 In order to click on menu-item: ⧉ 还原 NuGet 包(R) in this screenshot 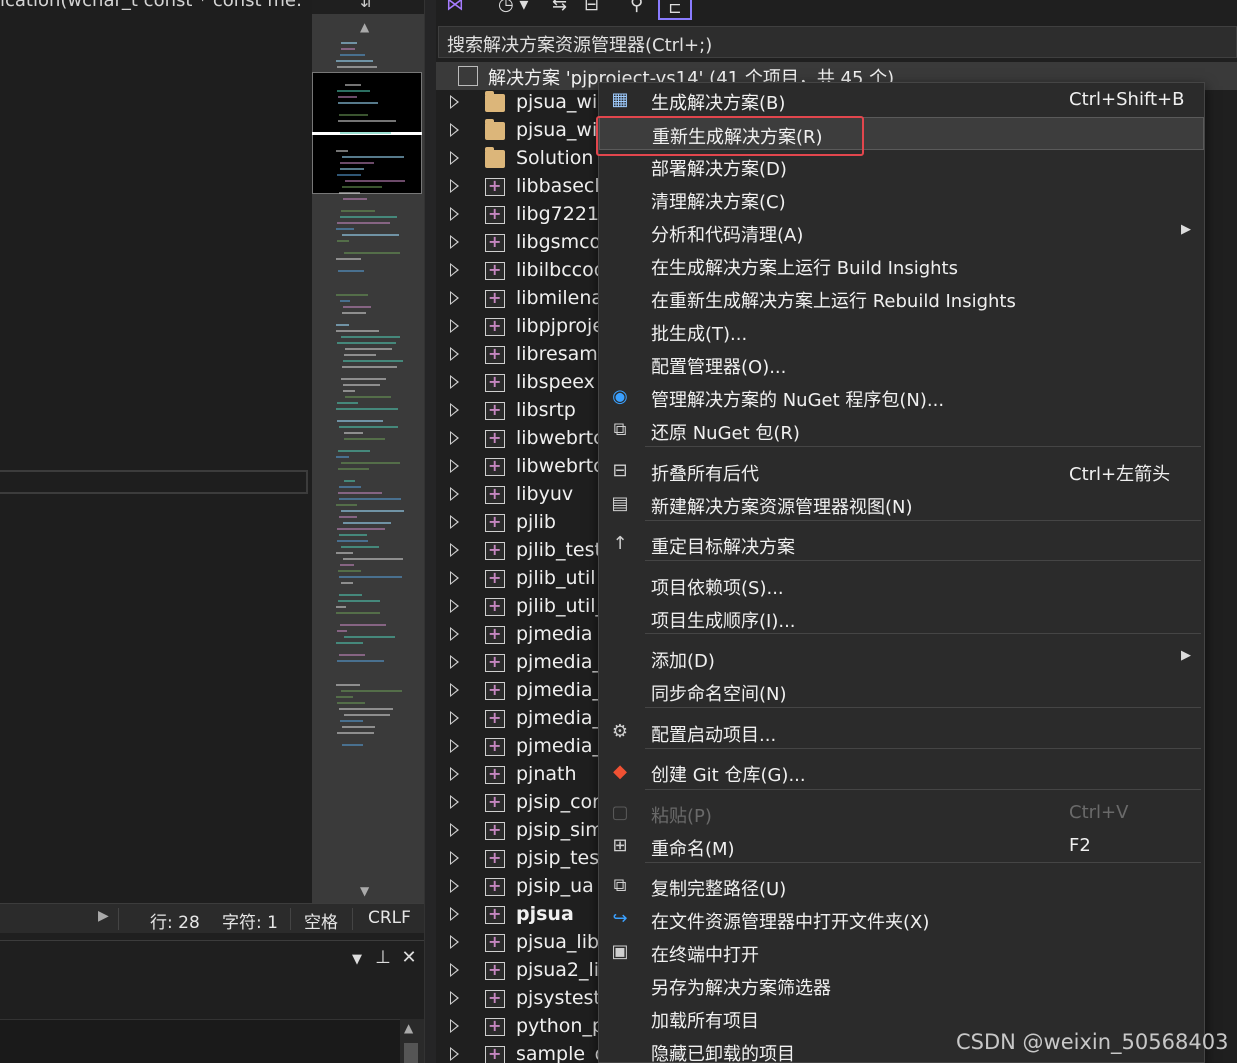, I will do `click(901, 430)`.